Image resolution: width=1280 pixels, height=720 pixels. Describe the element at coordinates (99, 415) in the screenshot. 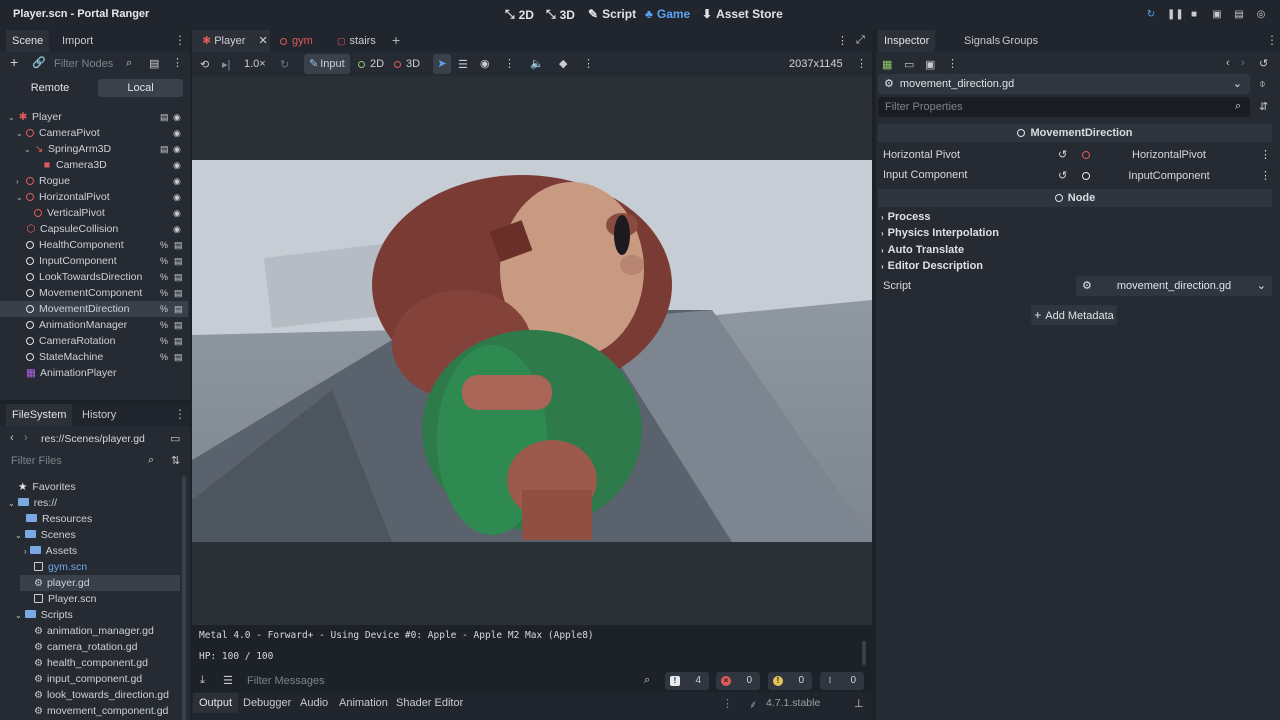

I see `tab-history: History` at that location.